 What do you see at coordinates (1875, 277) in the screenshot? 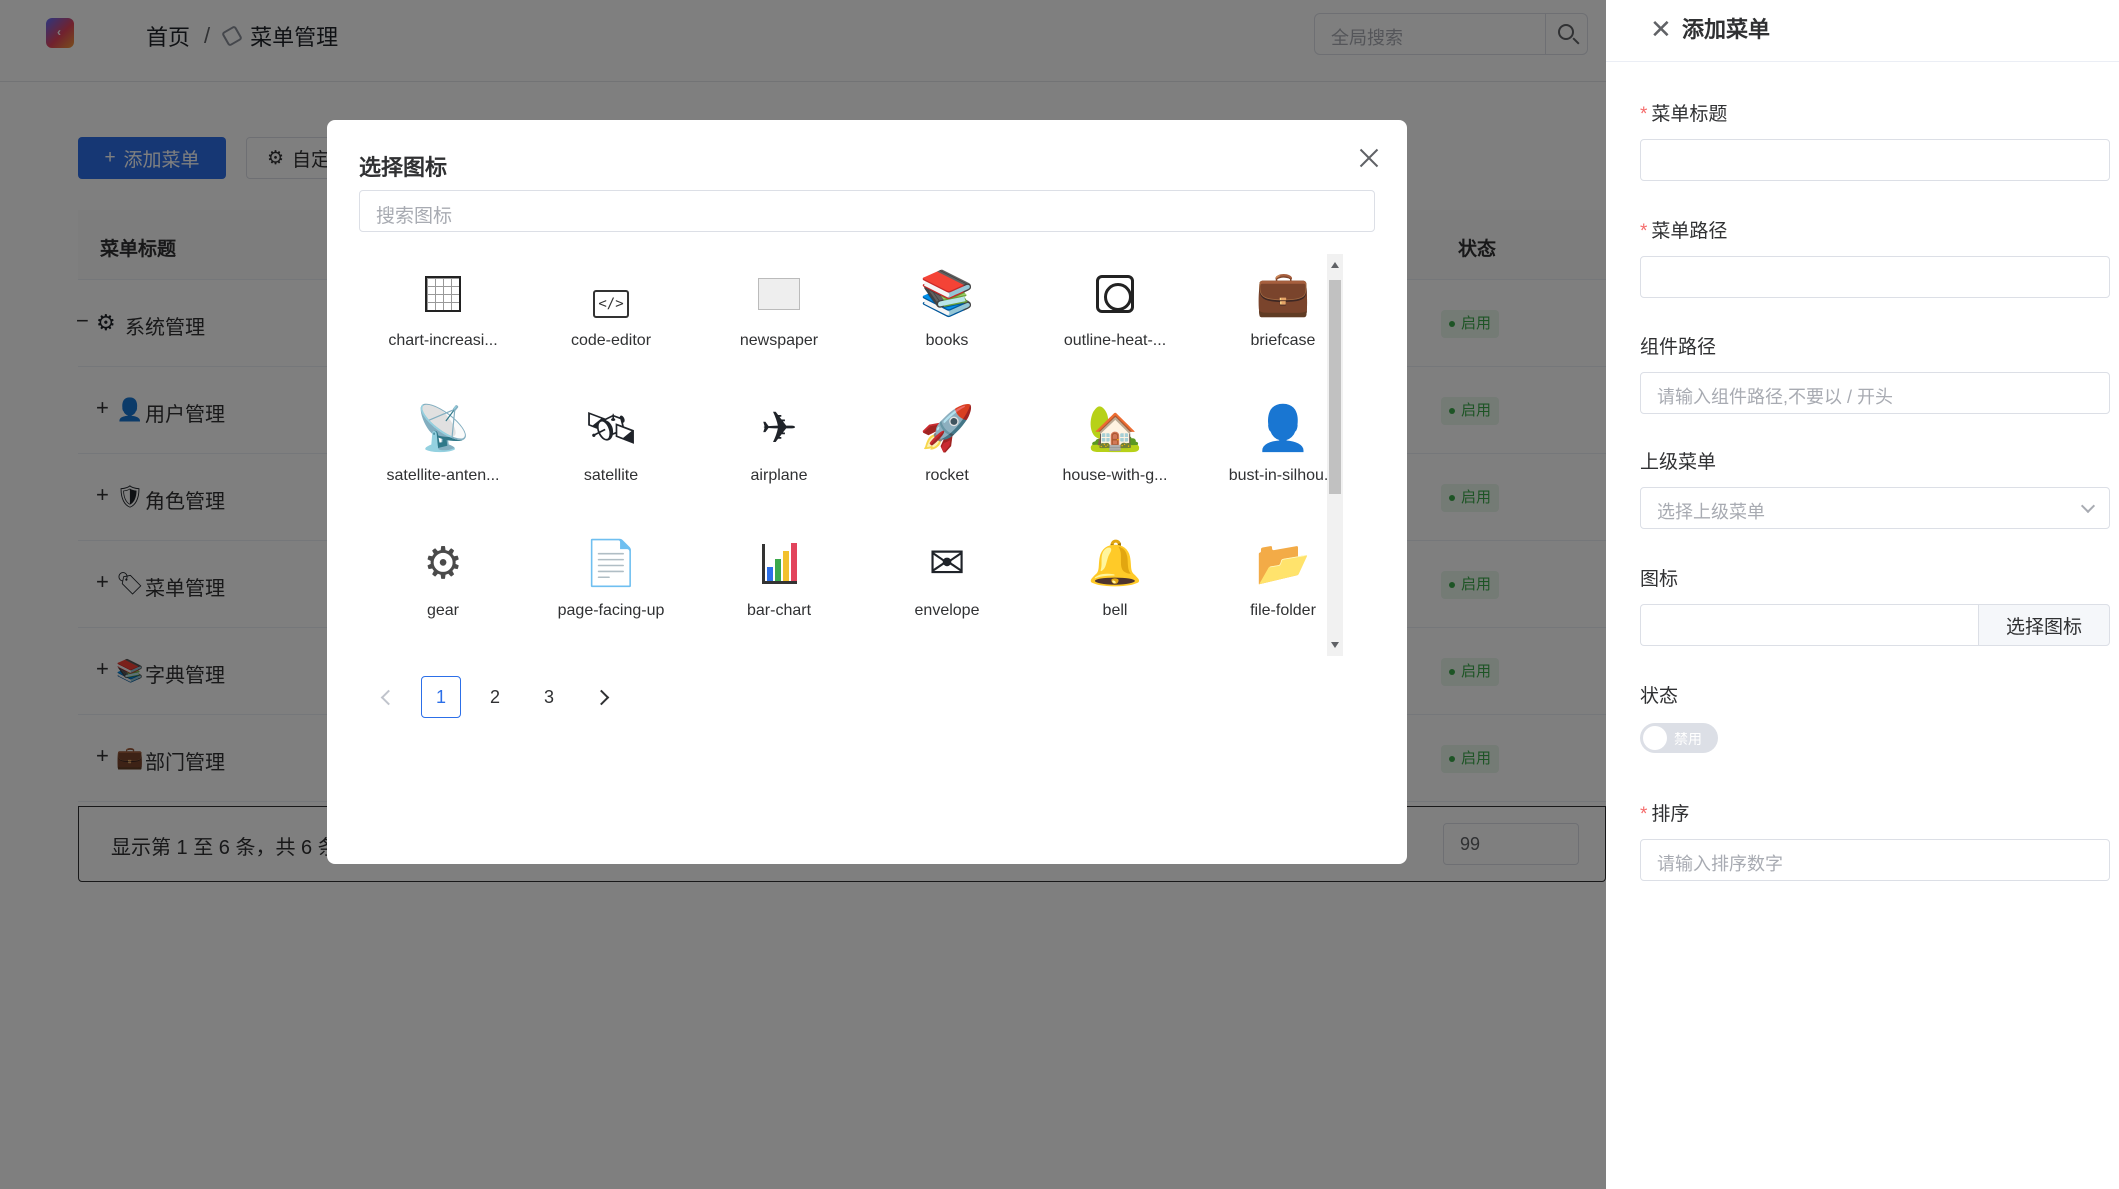
I see `menu-path-input` at bounding box center [1875, 277].